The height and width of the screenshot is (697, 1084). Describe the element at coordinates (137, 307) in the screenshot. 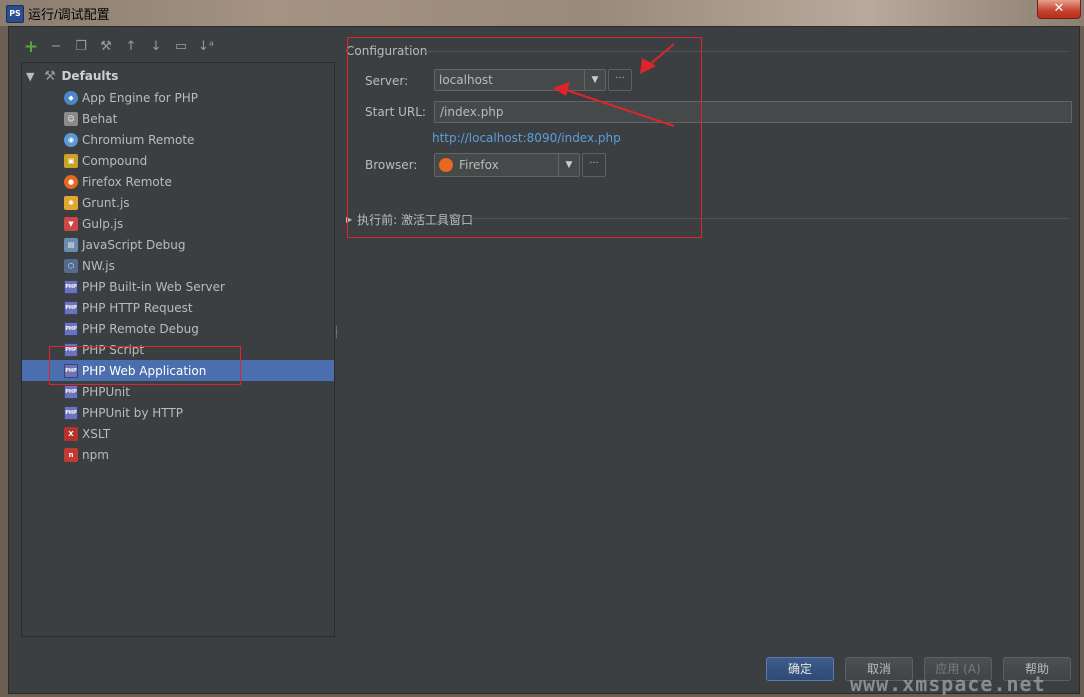

I see `tree-item-label: PHP HTTP Request` at that location.